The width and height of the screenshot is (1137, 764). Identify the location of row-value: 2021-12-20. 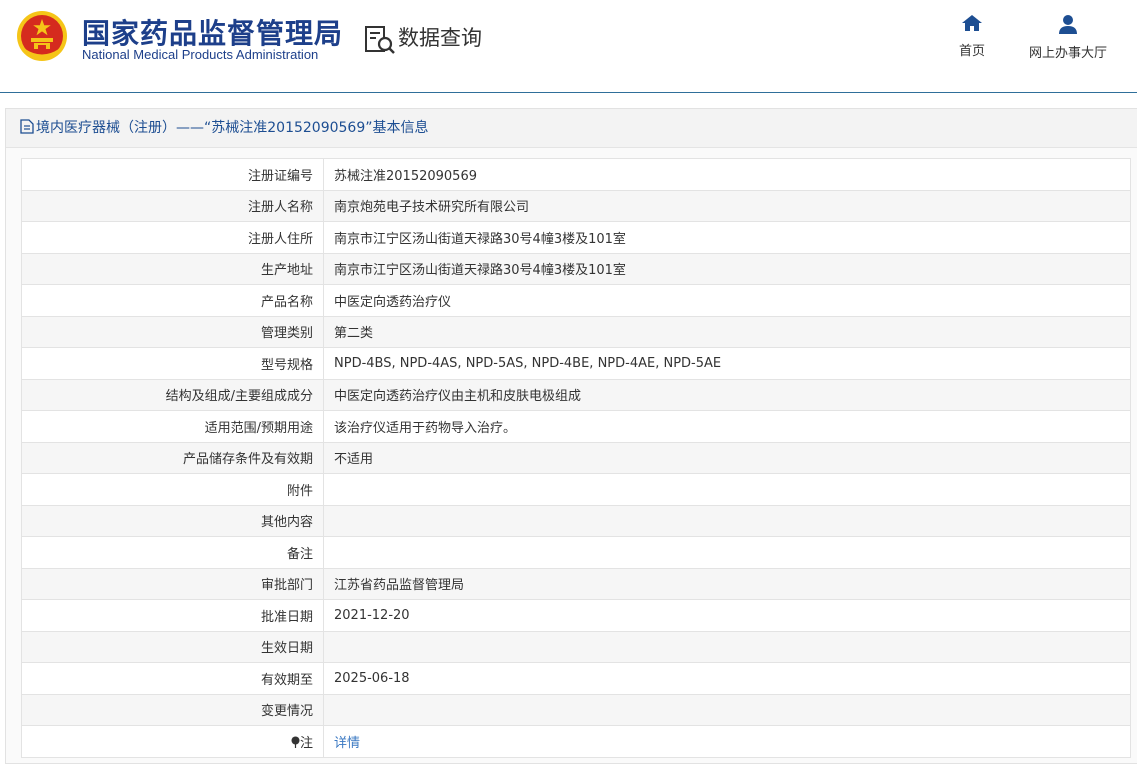
(727, 615).